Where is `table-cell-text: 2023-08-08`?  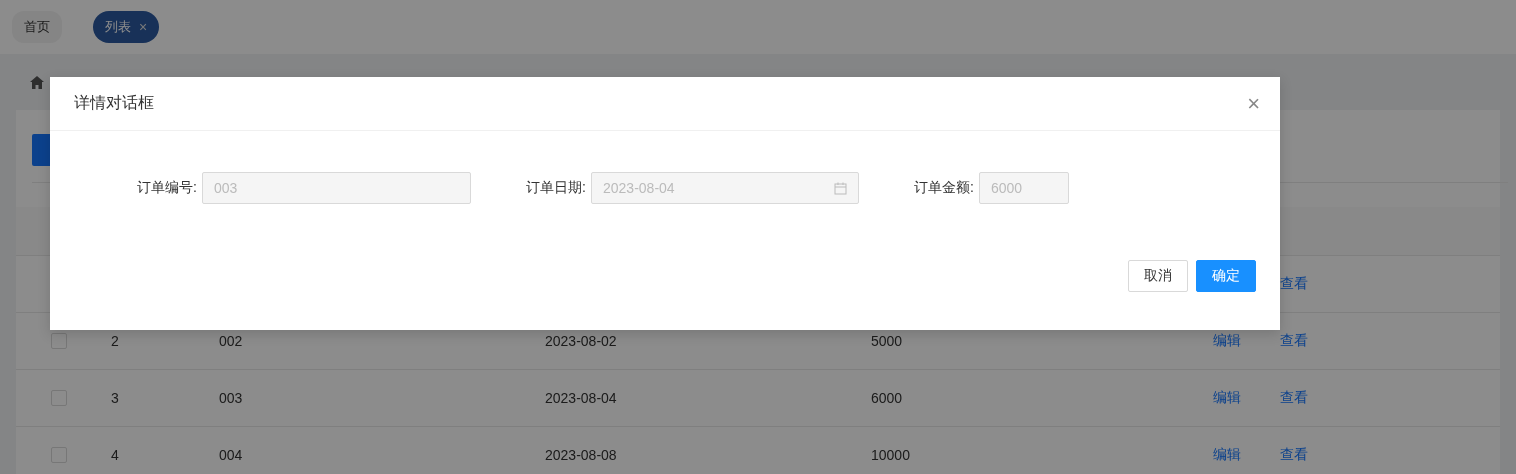 table-cell-text: 2023-08-08 is located at coordinates (581, 455).